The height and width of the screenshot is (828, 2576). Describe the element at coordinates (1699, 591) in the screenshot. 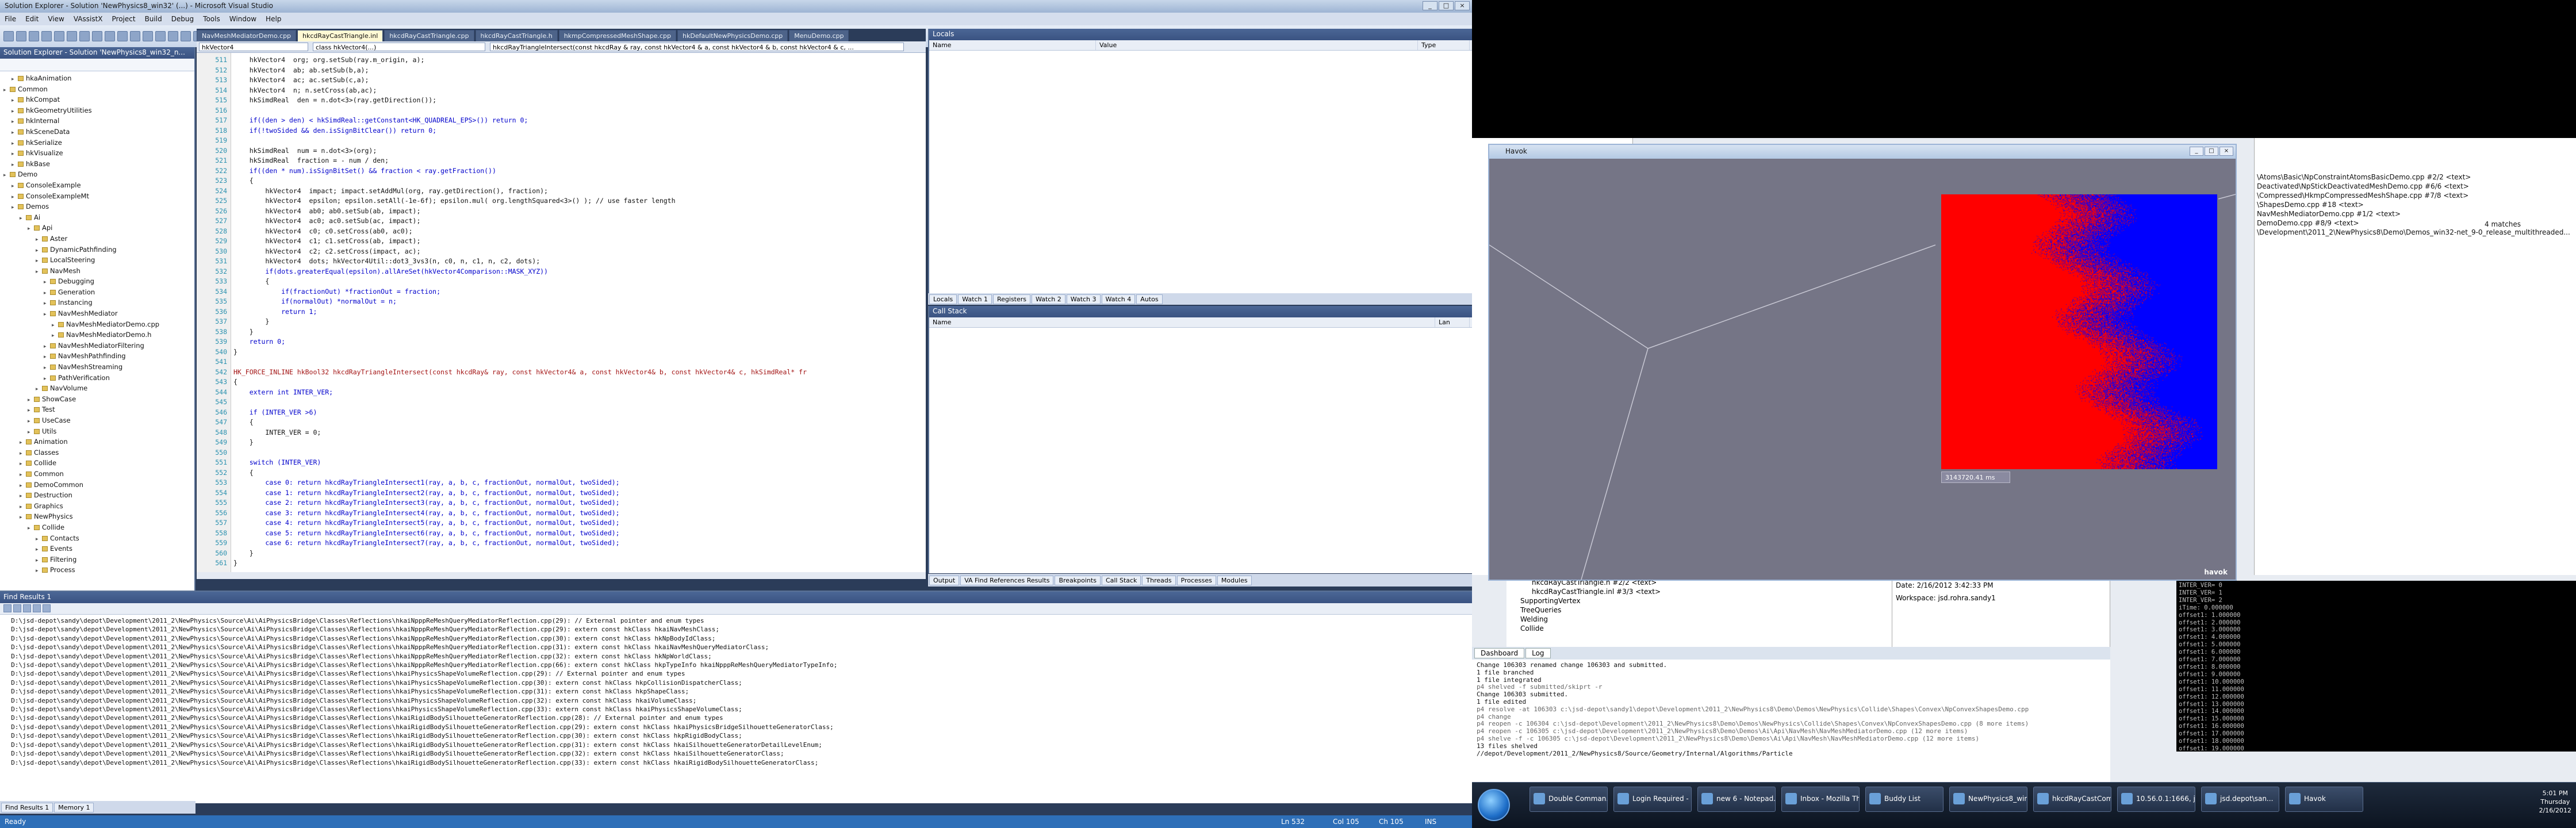

I see `file-tree-node: hkcdRayCastTriangle.inl #3/3 <text>` at that location.